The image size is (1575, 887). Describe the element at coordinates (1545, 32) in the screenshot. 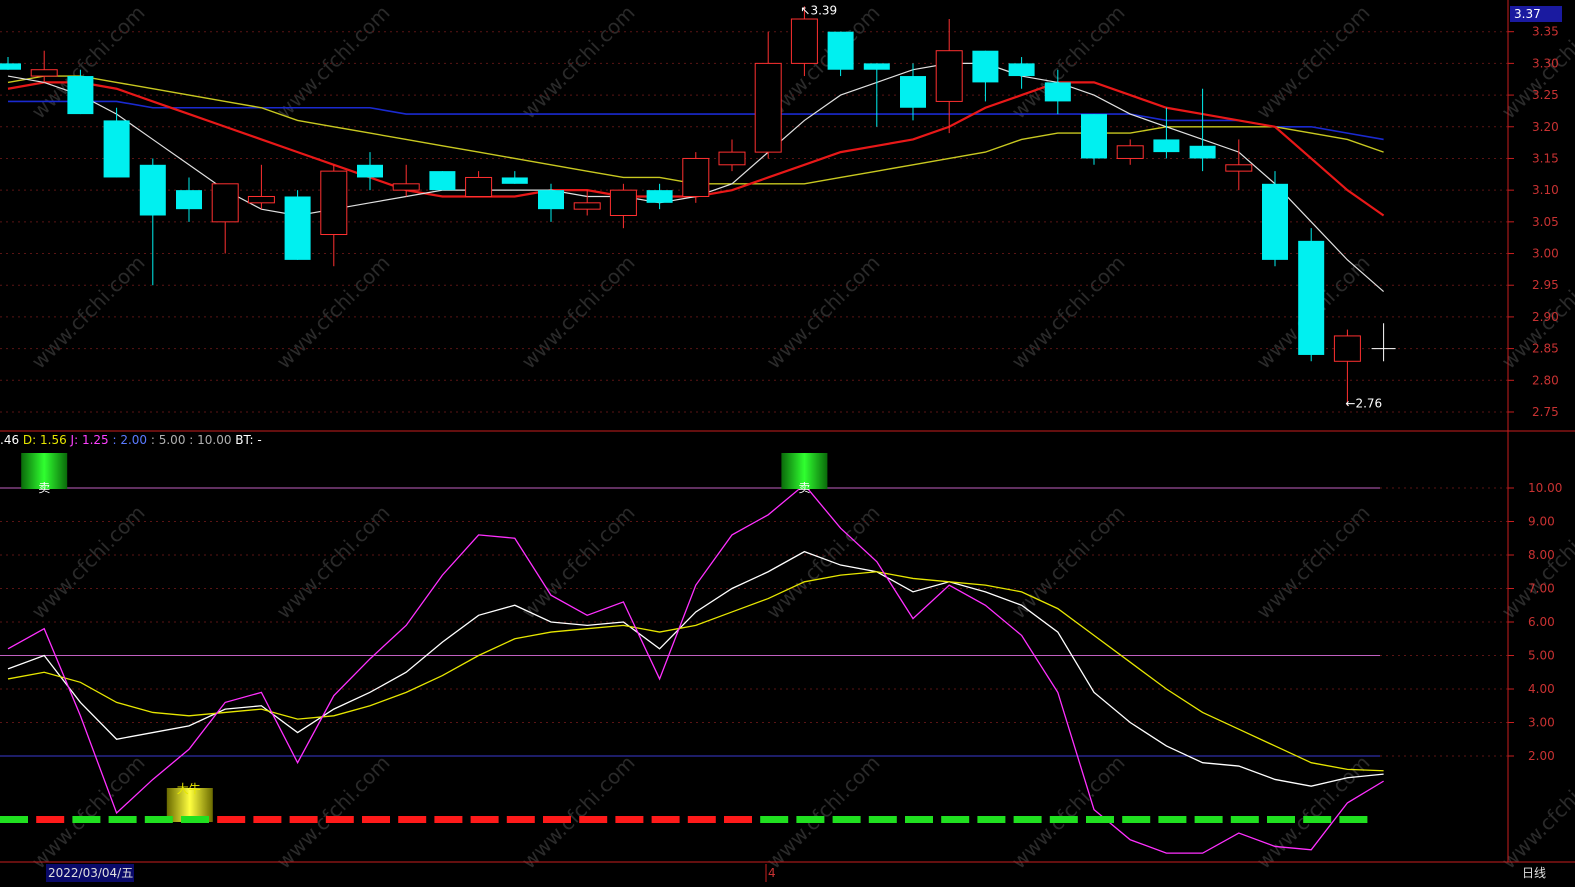

I see `price-tick-label: 3.35` at that location.